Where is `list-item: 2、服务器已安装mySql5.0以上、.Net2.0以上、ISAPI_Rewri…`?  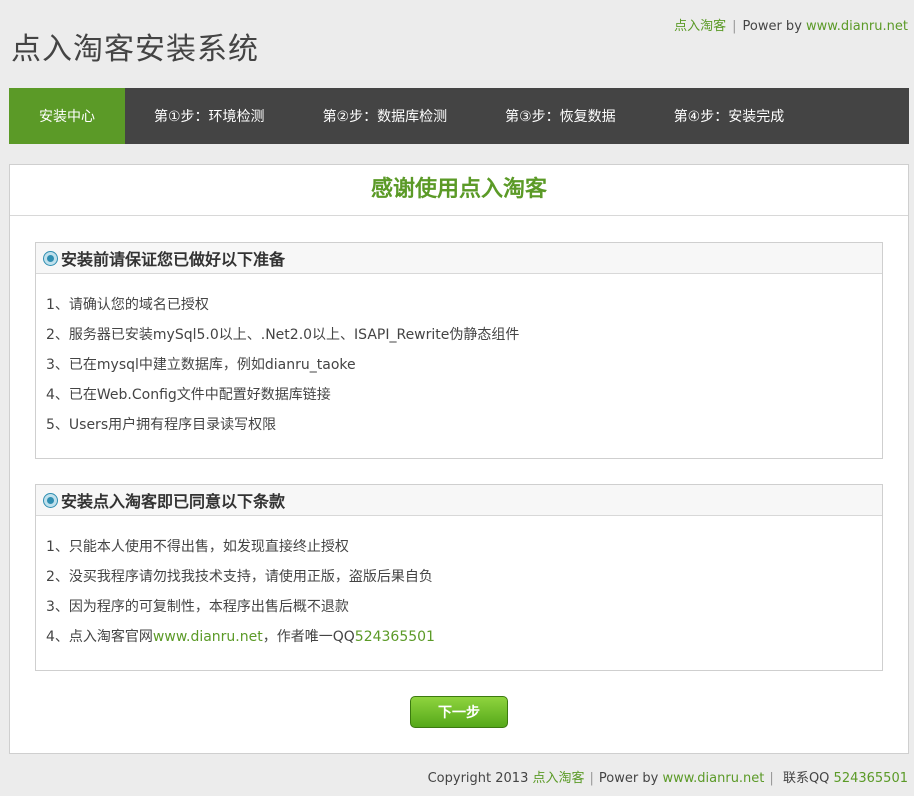
list-item: 2、服务器已安装mySql5.0以上、.Net2.0以上、ISAPI_Rewri… is located at coordinates (283, 335).